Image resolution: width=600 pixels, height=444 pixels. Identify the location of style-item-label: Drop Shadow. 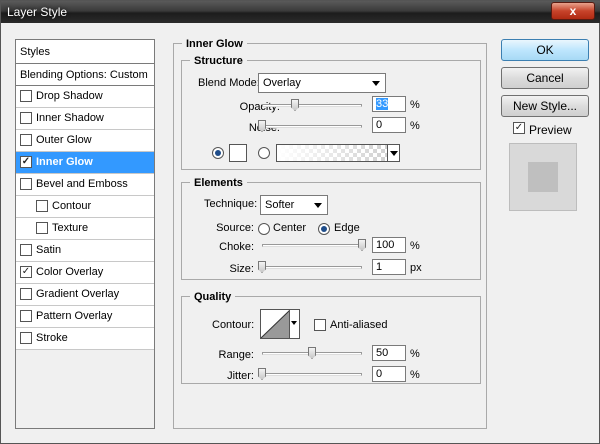
(69, 96).